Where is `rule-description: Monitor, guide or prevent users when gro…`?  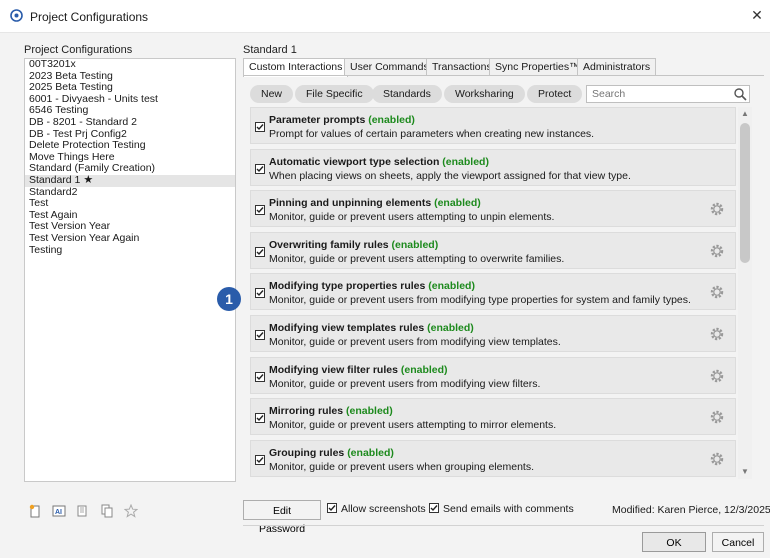
rule-description: Monitor, guide or prevent users when gro… is located at coordinates (401, 466).